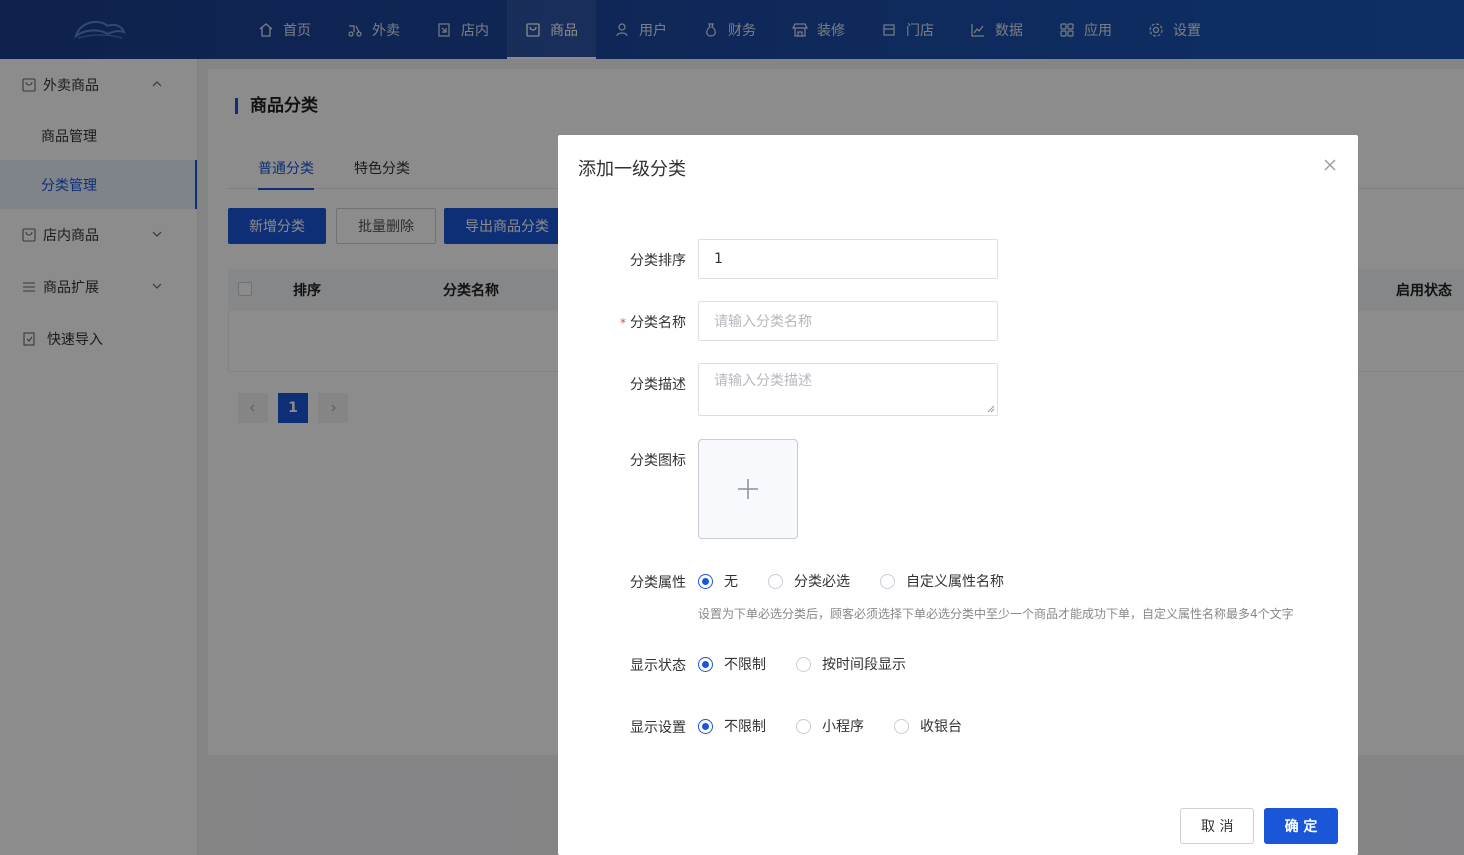 The width and height of the screenshot is (1464, 855). I want to click on attr-radio-required: 分类必选, so click(809, 581).